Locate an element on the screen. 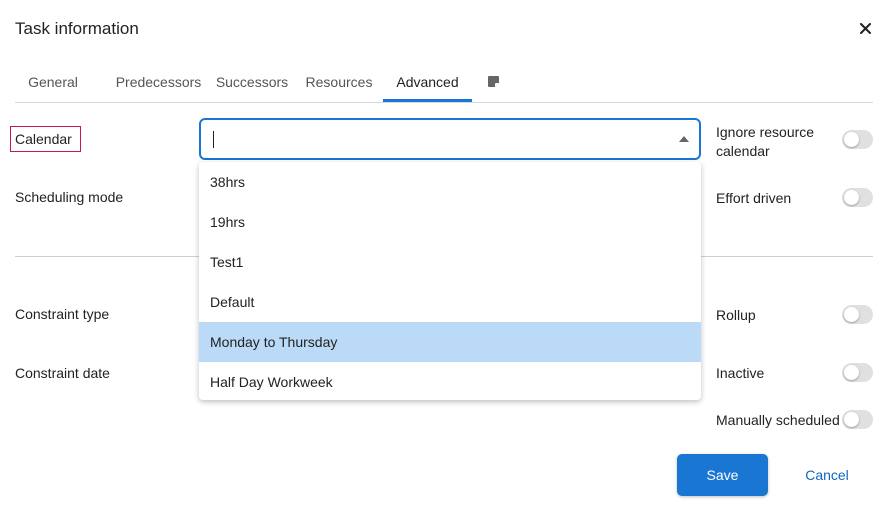  calendar-label: Calendar is located at coordinates (45, 139).